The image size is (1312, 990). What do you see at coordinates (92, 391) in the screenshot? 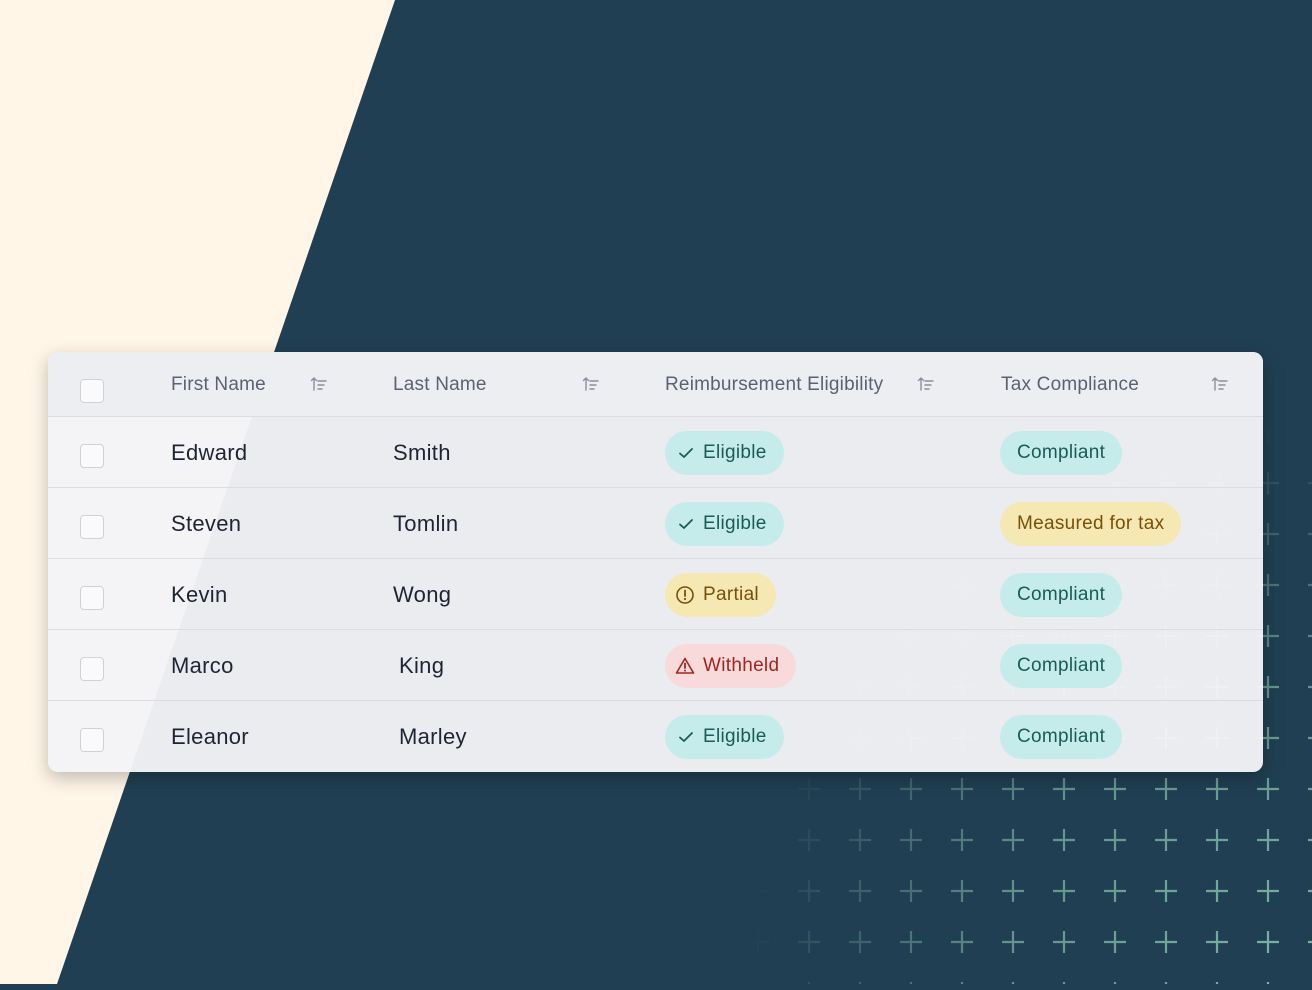
I see `select-all-checkbox` at bounding box center [92, 391].